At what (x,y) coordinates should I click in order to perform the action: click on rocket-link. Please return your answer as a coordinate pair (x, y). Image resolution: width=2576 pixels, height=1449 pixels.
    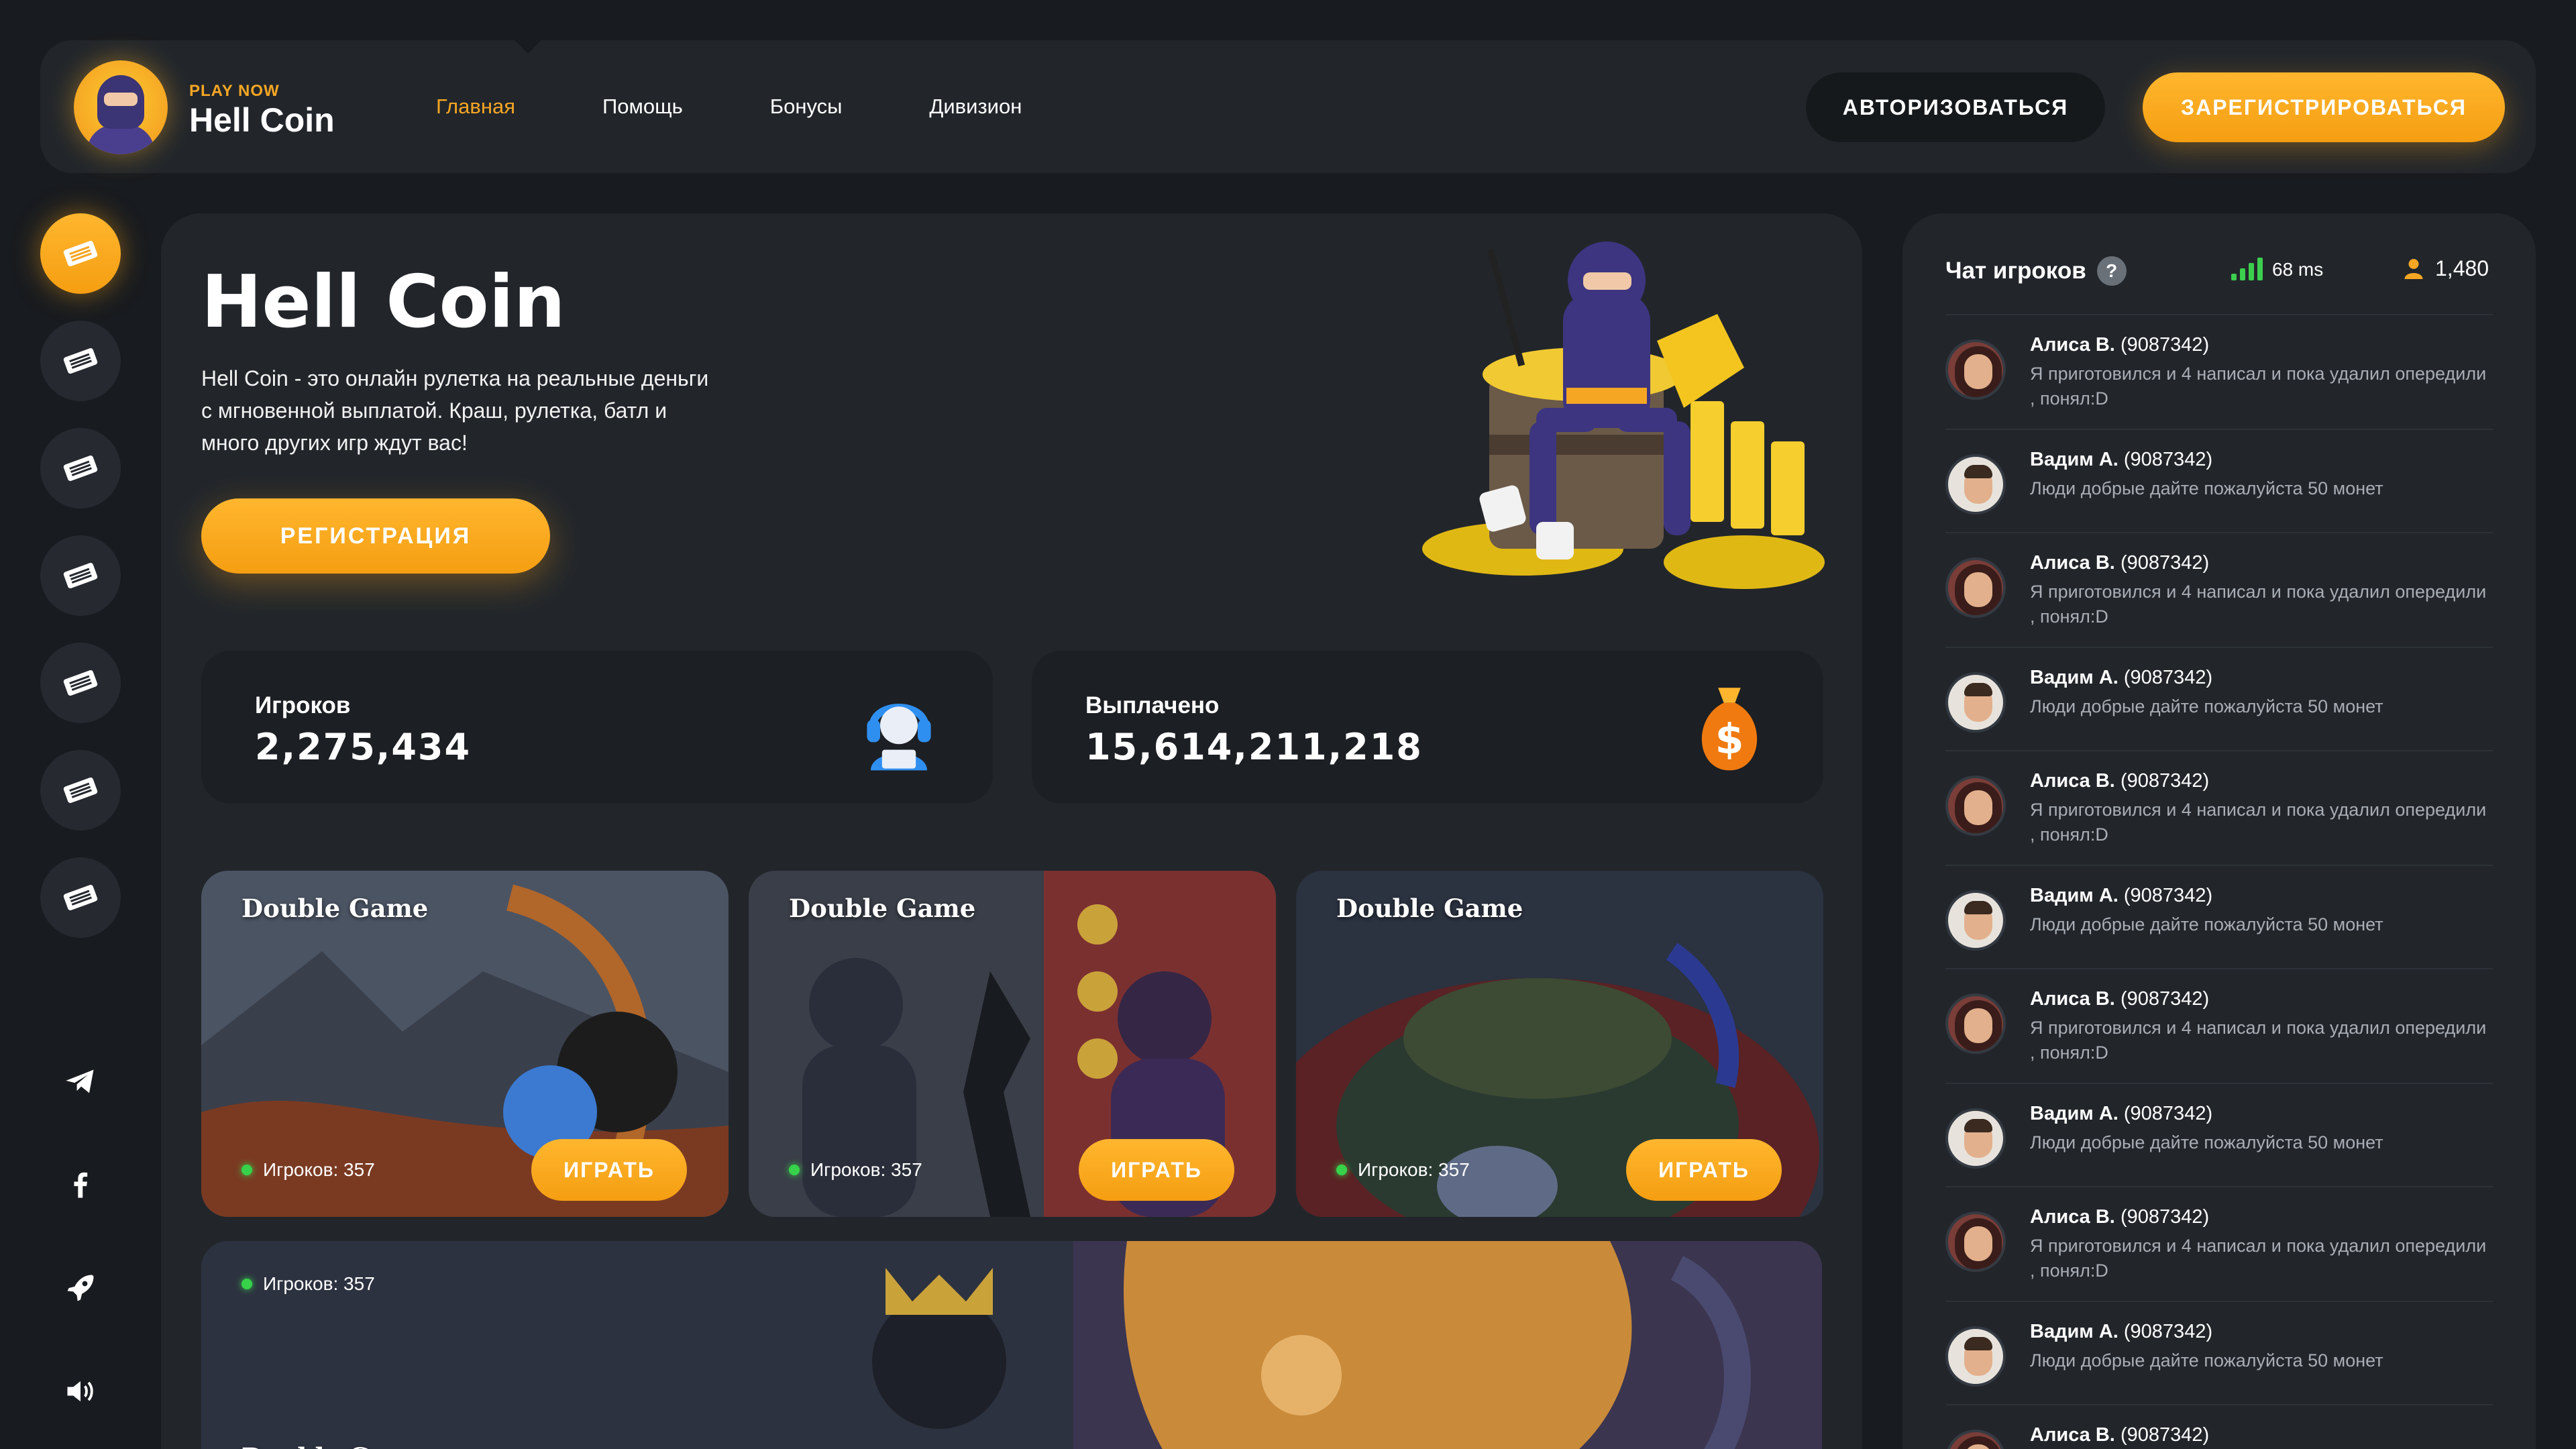
    Looking at the image, I should click on (80, 1288).